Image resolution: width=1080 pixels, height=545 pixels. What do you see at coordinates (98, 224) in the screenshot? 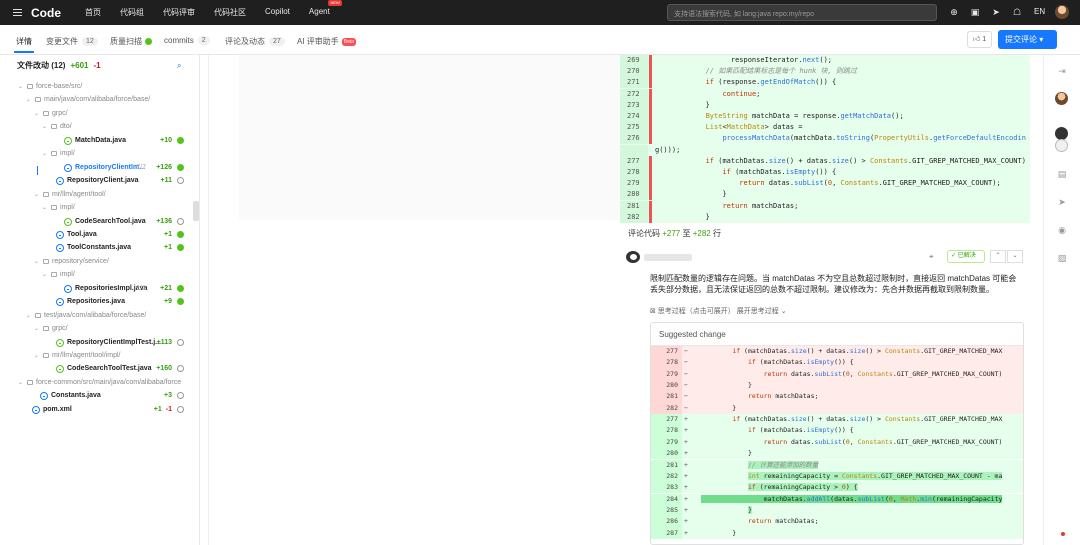
I see `file-tree-file: CodeSearchTool.java +136` at bounding box center [98, 224].